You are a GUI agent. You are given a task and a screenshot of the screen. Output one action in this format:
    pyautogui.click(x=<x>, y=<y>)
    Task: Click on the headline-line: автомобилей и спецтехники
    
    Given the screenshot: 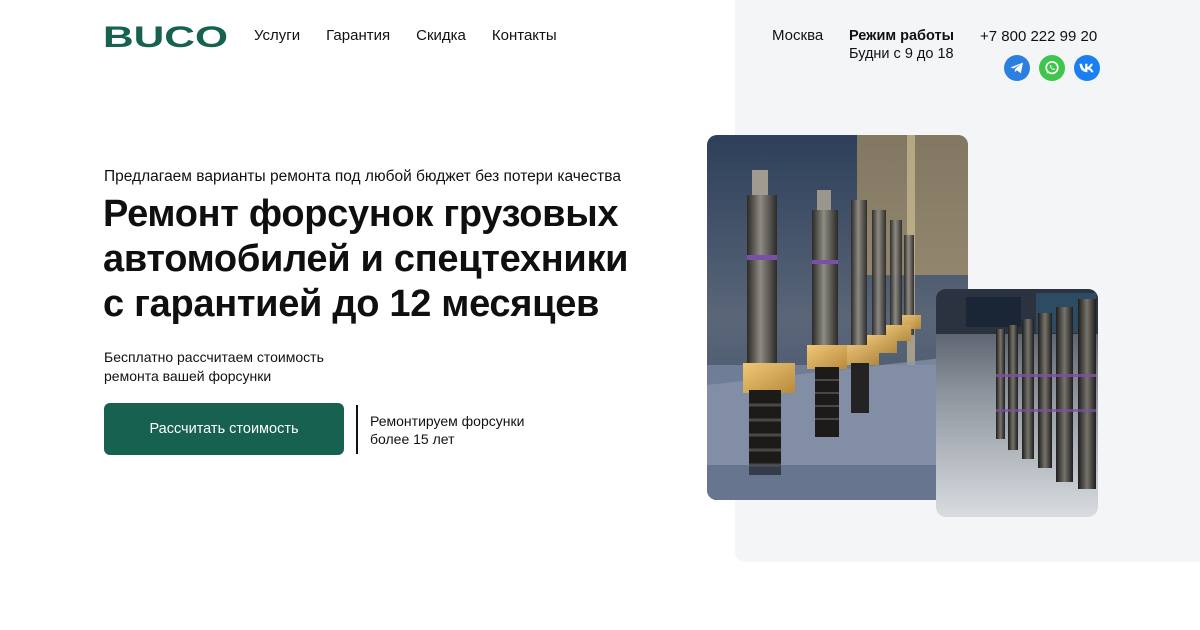 What is the action you would take?
    pyautogui.click(x=366, y=259)
    